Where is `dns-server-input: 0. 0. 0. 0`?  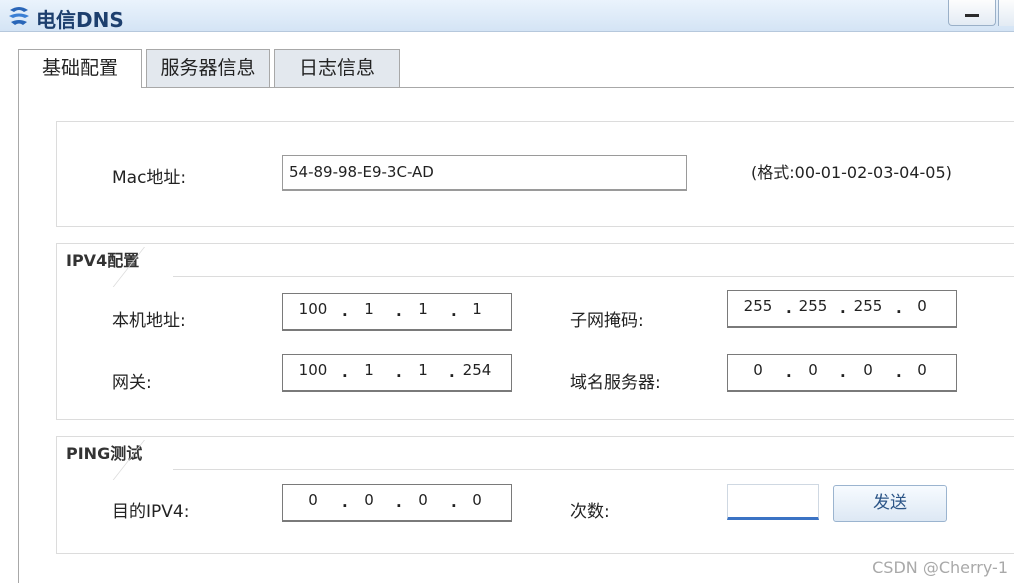
dns-server-input: 0. 0. 0. 0 is located at coordinates (842, 373).